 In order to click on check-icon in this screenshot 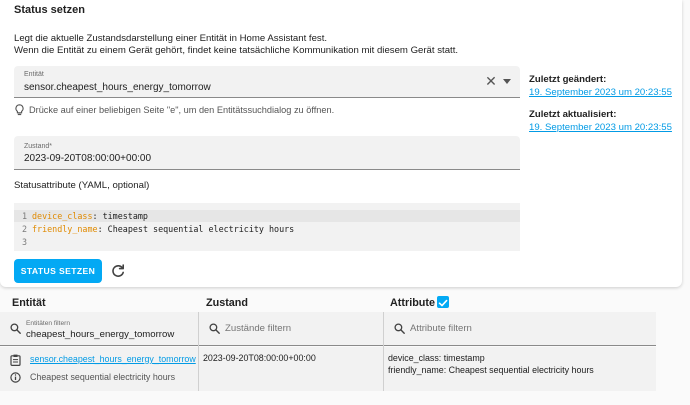, I will do `click(443, 303)`.